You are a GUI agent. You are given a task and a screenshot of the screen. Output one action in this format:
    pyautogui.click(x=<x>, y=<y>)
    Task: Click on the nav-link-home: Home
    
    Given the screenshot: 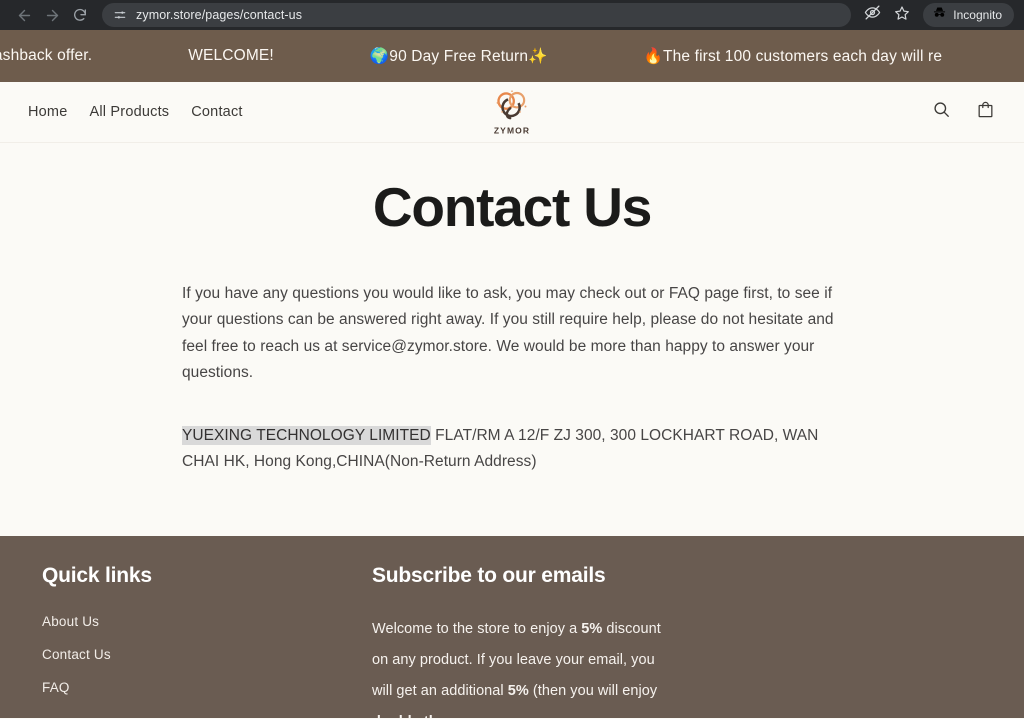 What is the action you would take?
    pyautogui.click(x=47, y=112)
    